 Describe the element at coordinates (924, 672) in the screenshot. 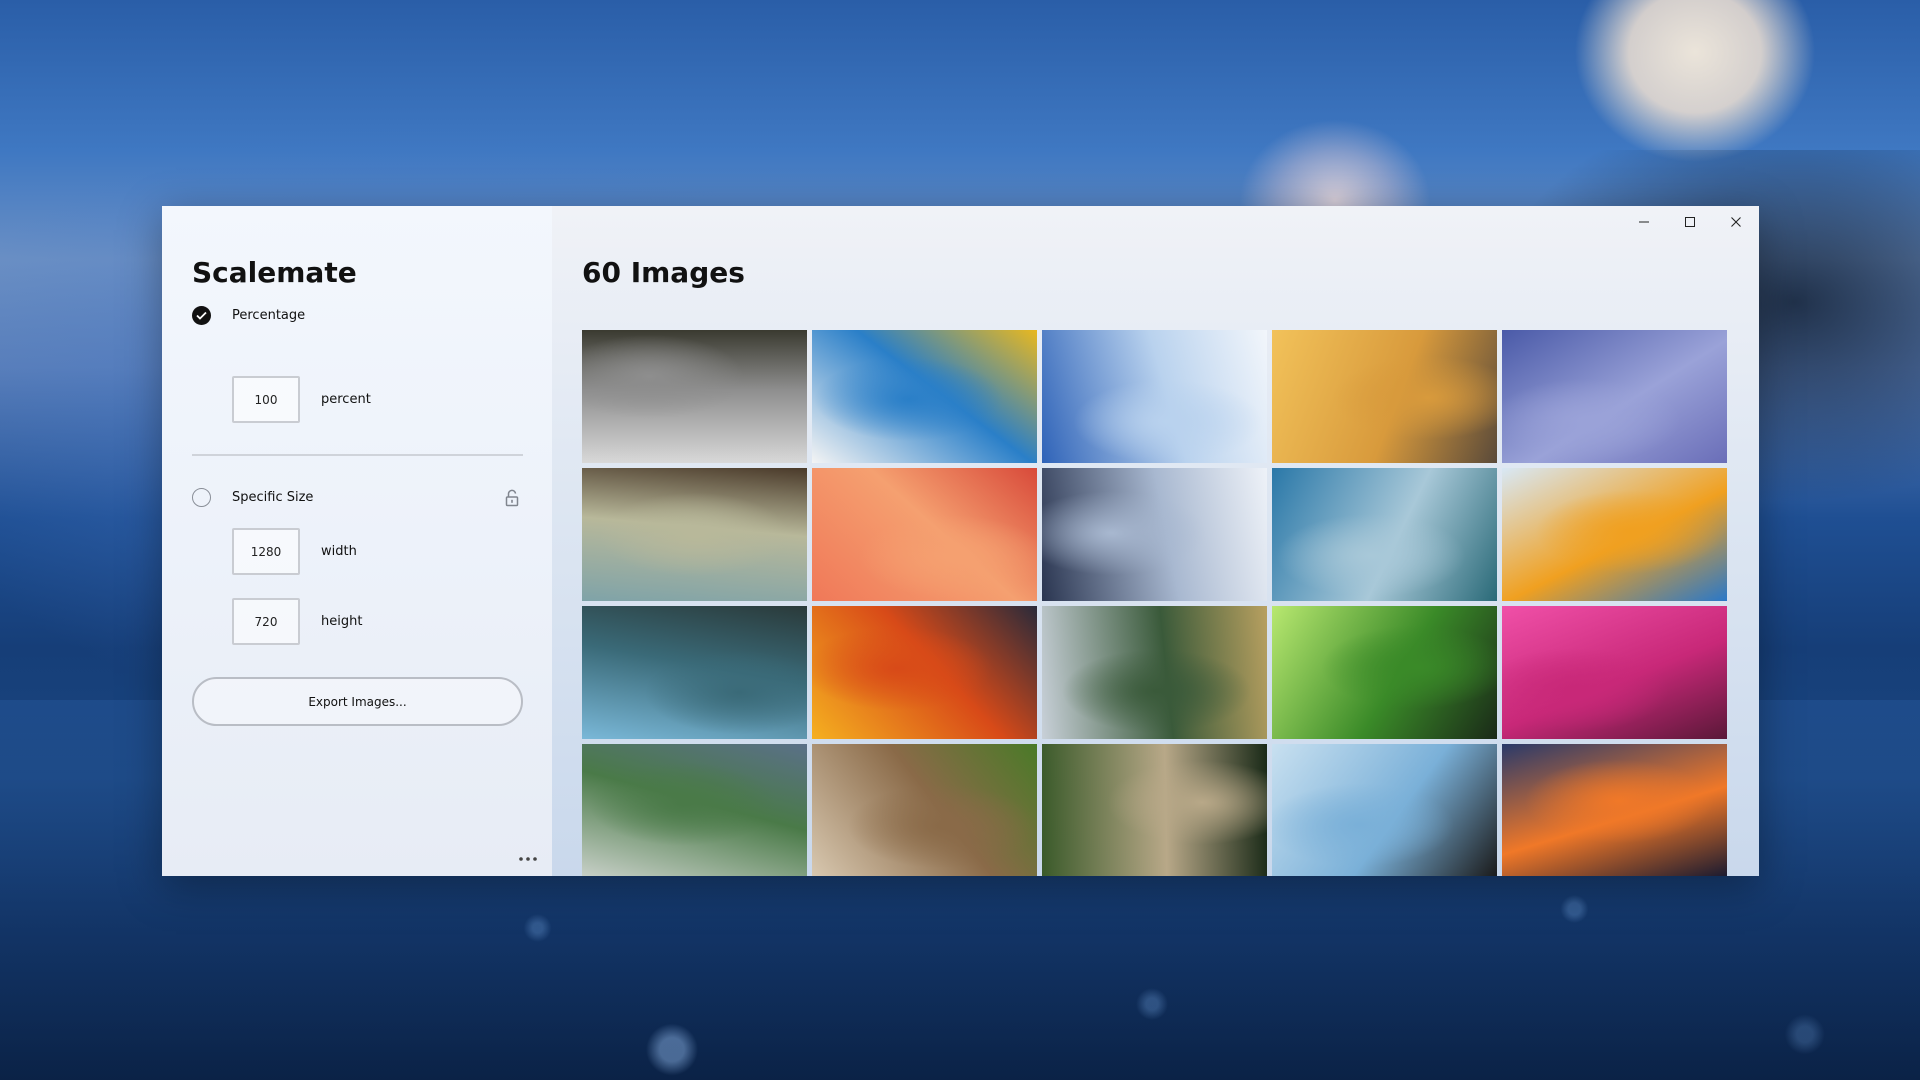

I see `image-thumbnail-carnival-ride-lights` at that location.